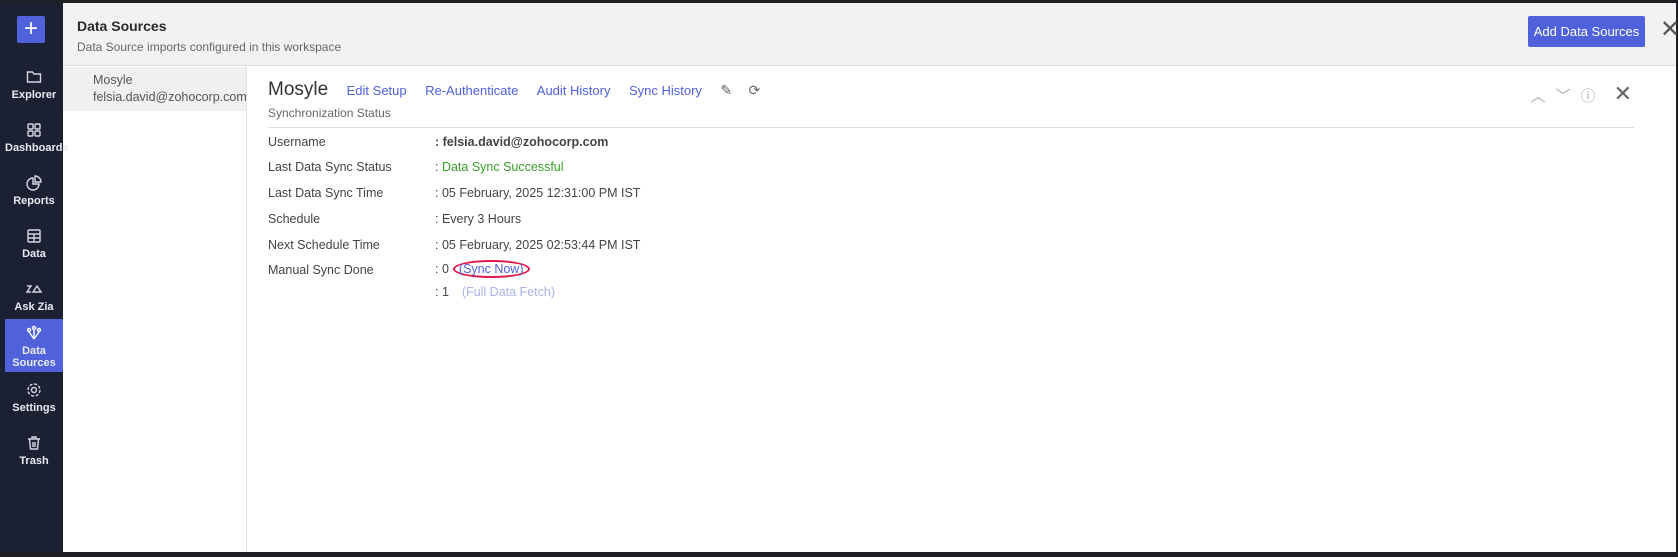  I want to click on pie-icon, so click(34, 183).